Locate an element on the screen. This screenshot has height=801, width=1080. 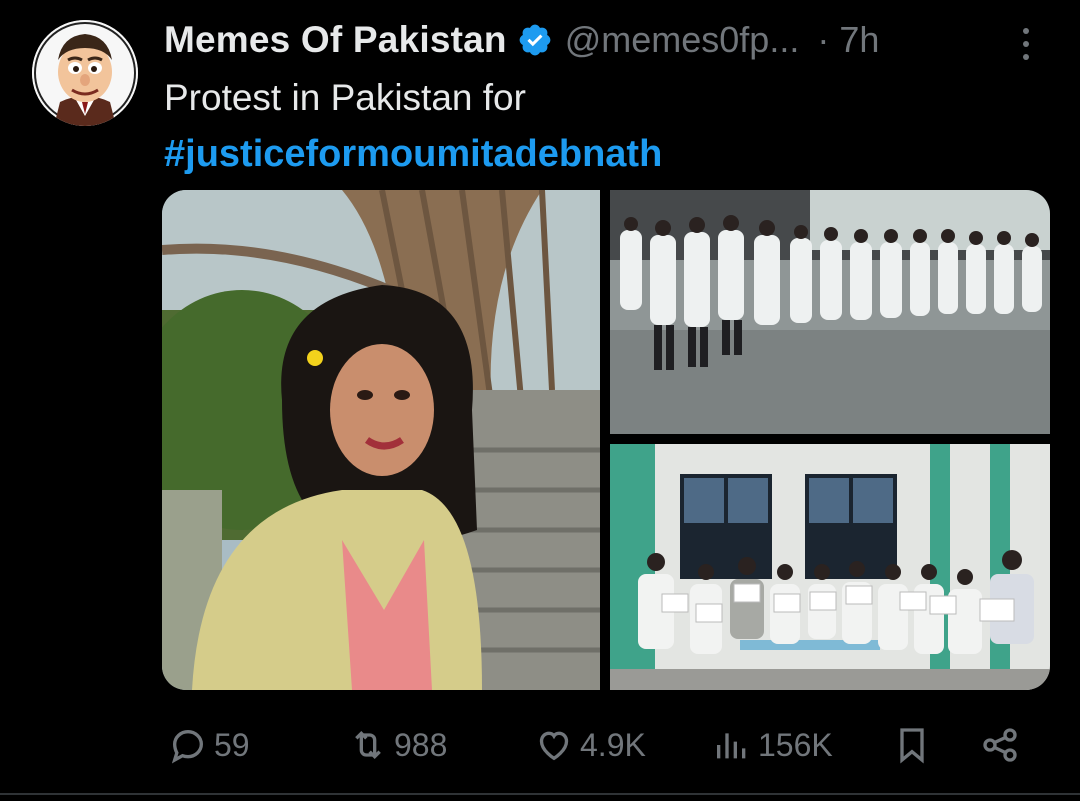
divider is located at coordinates (540, 794).